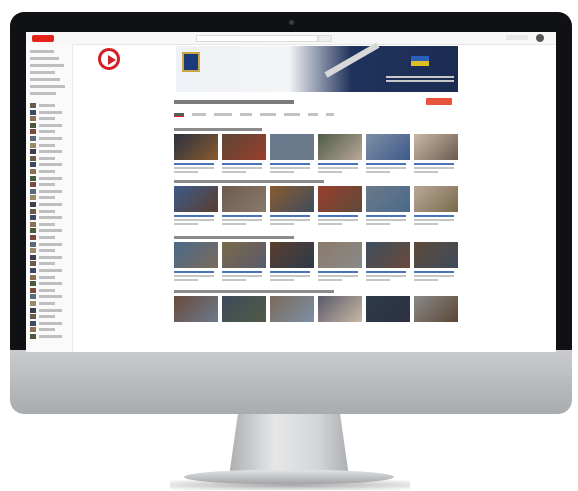  Describe the element at coordinates (257, 38) in the screenshot. I see `search-input` at that location.